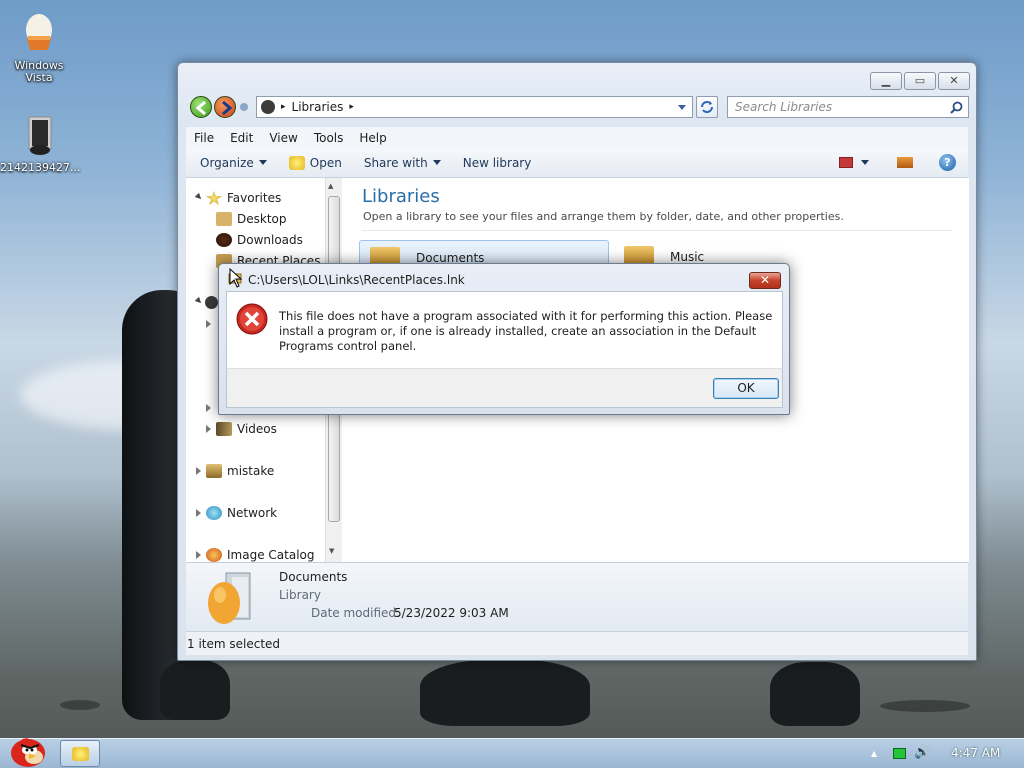 The height and width of the screenshot is (768, 1024). What do you see at coordinates (682, 107) in the screenshot?
I see `address-dropdown-icon` at bounding box center [682, 107].